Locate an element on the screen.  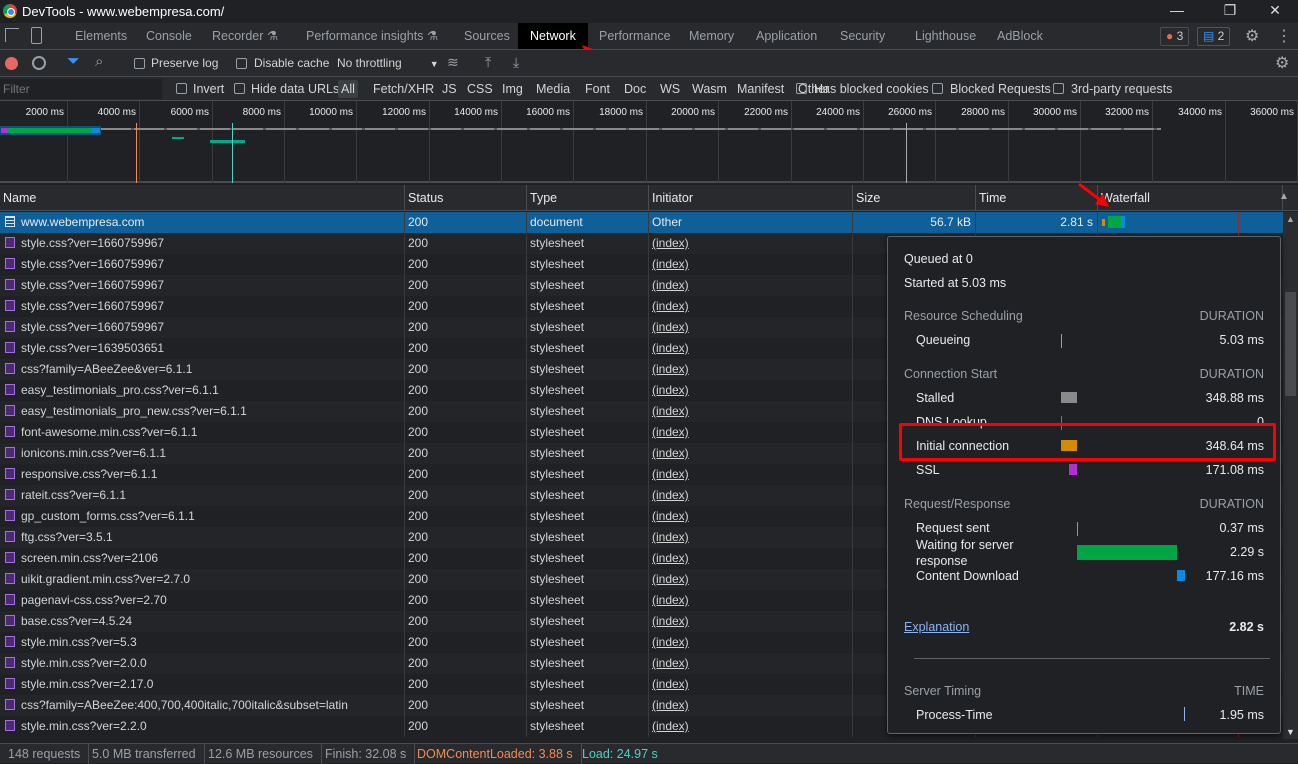
filter-input is located at coordinates (81, 89).